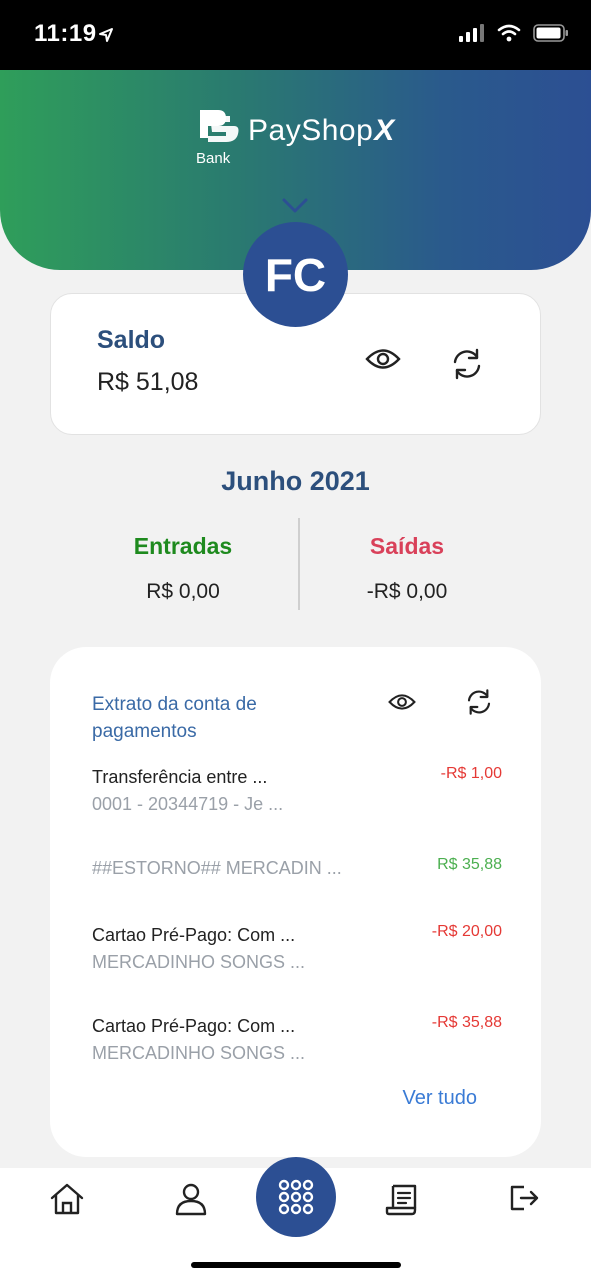 The image size is (591, 1280). Describe the element at coordinates (174, 718) in the screenshot. I see `statement-title: Extrato da conta de pagamentos` at that location.